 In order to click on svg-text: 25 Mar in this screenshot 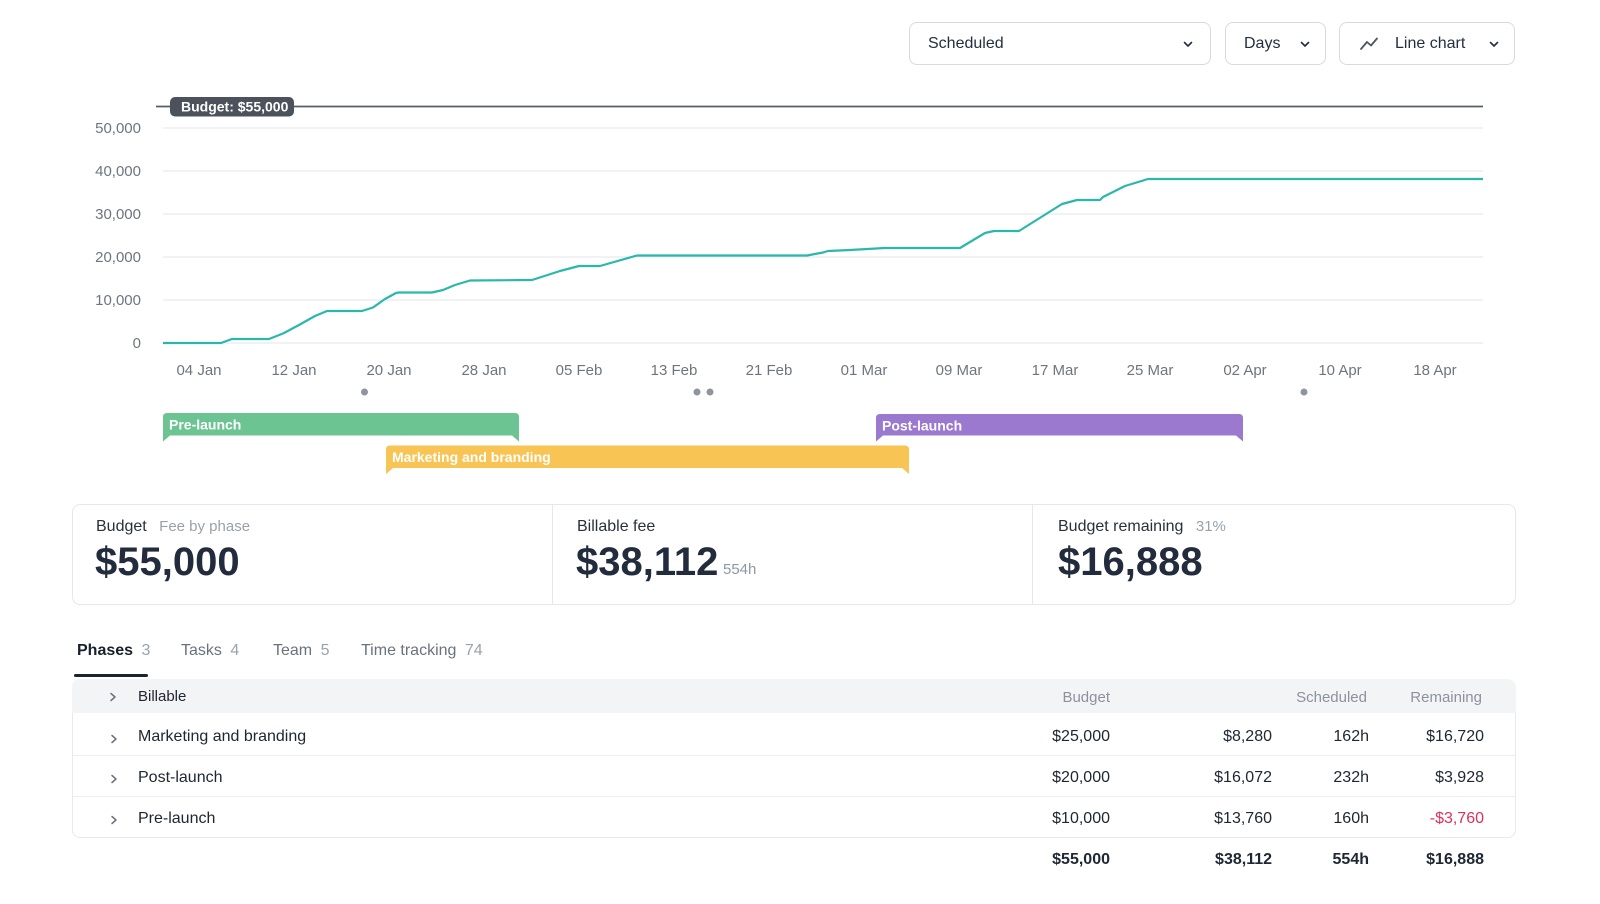, I will do `click(1150, 370)`.